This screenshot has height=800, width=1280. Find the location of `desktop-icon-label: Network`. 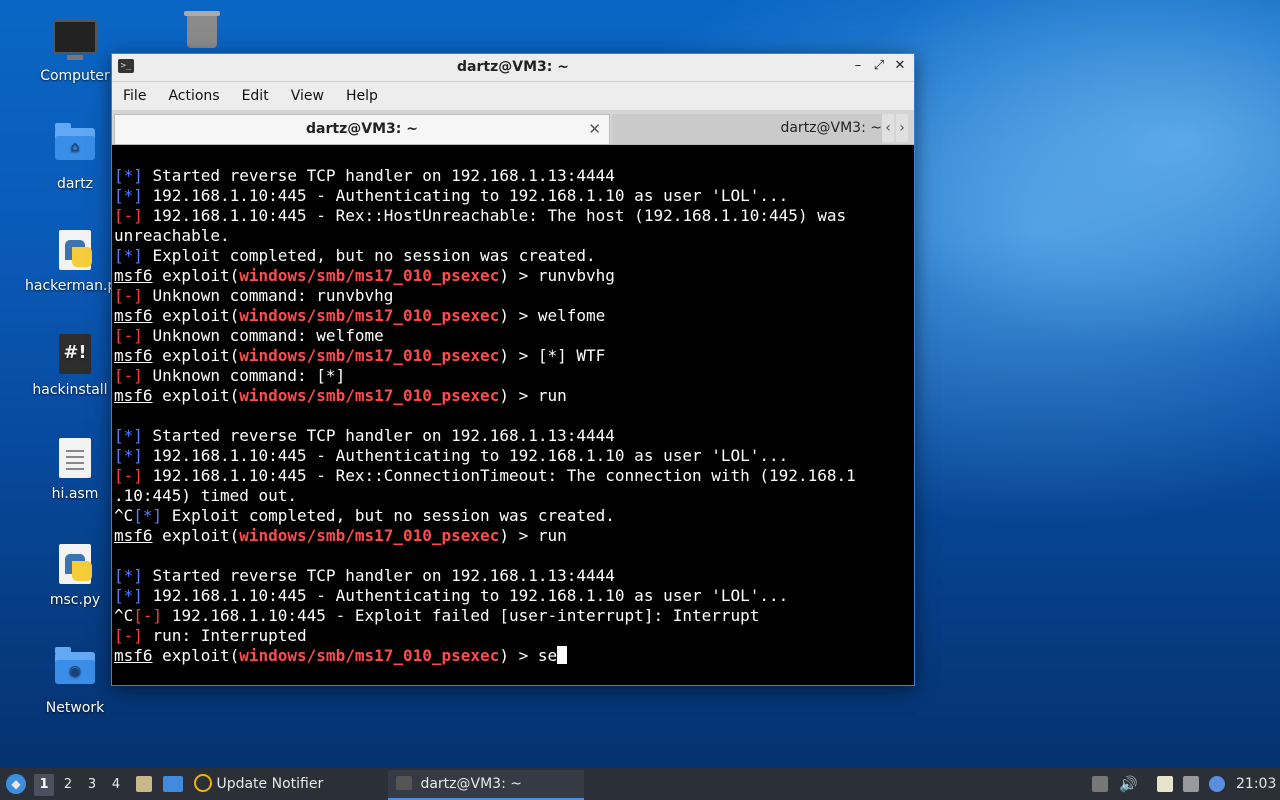

desktop-icon-label: Network is located at coordinates (75, 708).